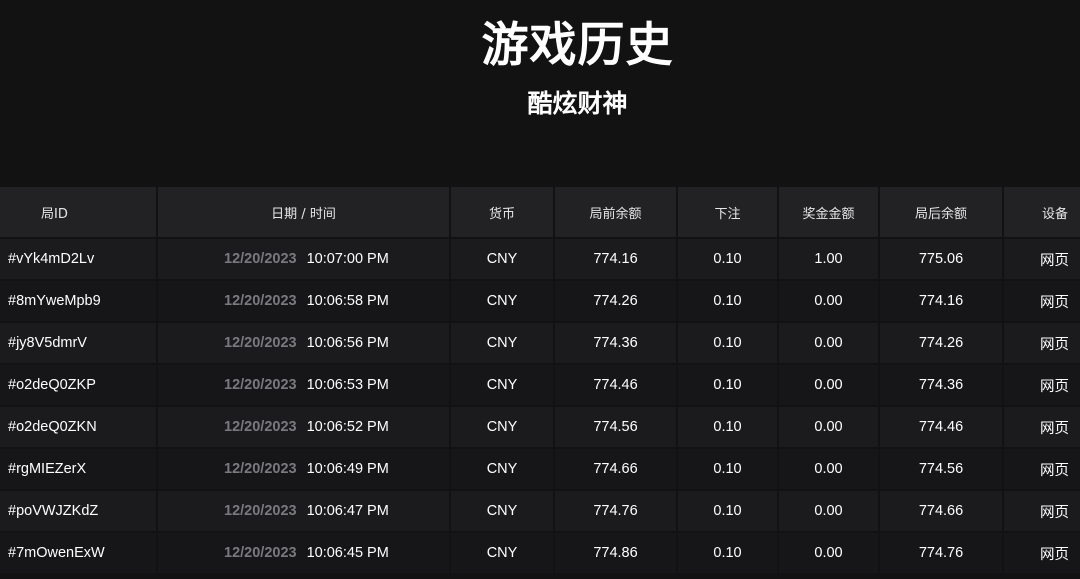 The width and height of the screenshot is (1080, 579). I want to click on balance-after: 774.36, so click(942, 385).